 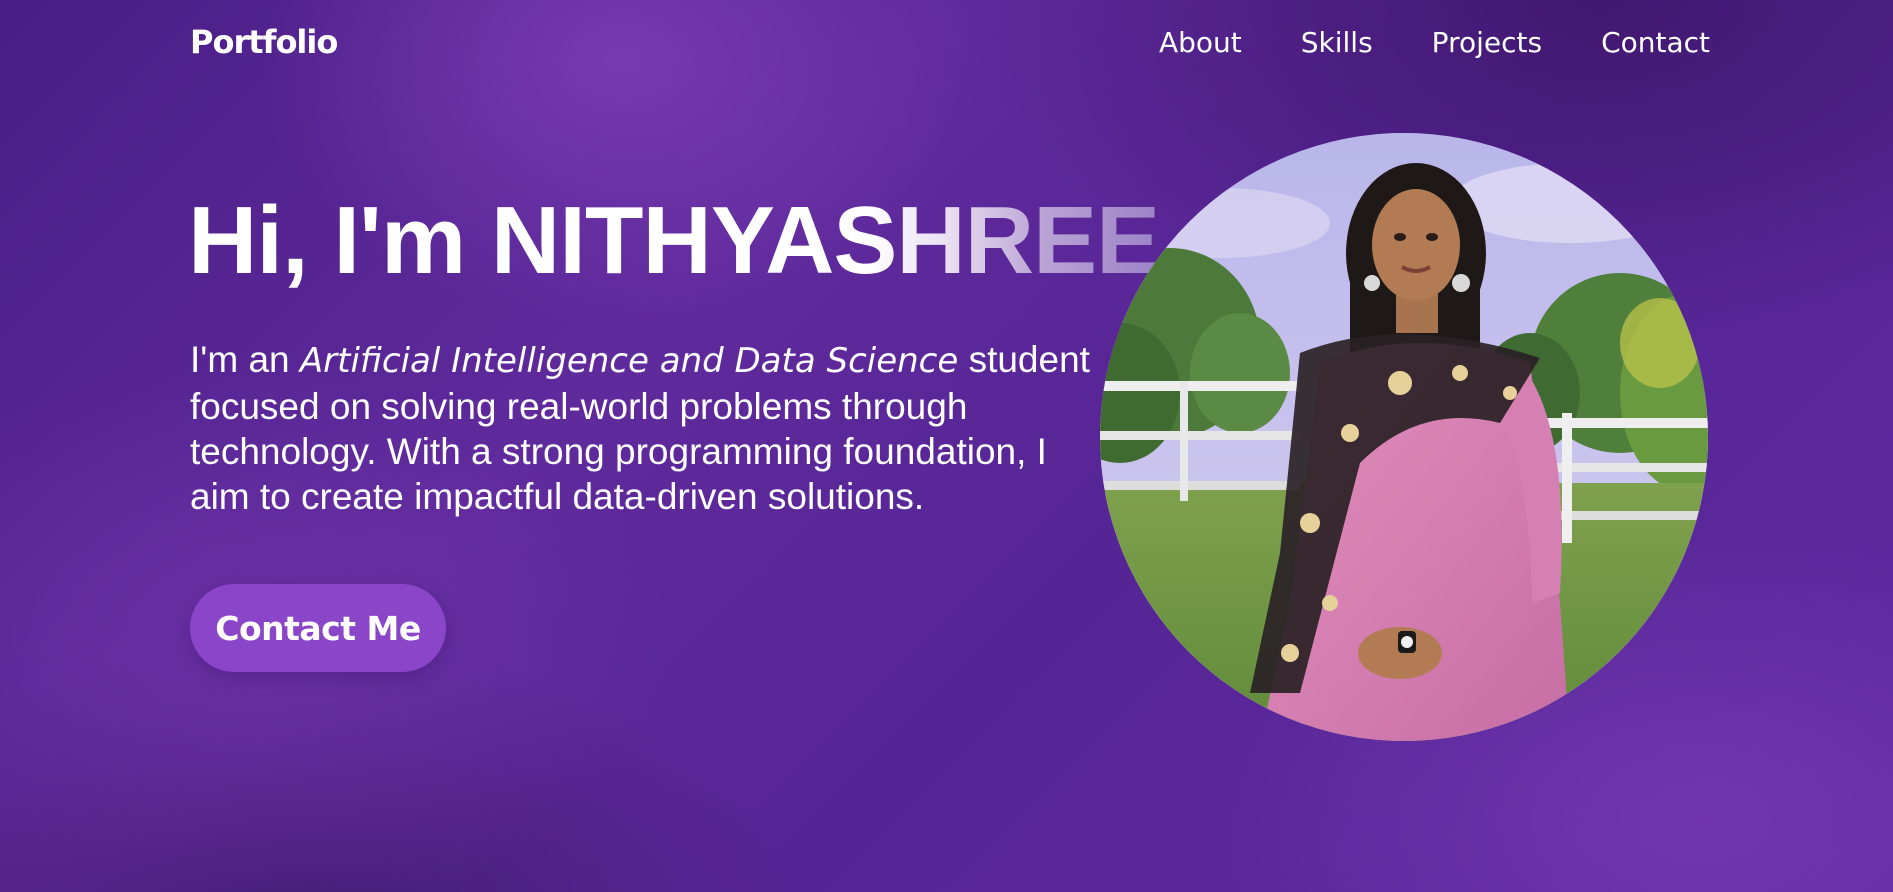 What do you see at coordinates (950, 42) in the screenshot?
I see `top-navbar: Portfolio About Skills Projects Contact` at bounding box center [950, 42].